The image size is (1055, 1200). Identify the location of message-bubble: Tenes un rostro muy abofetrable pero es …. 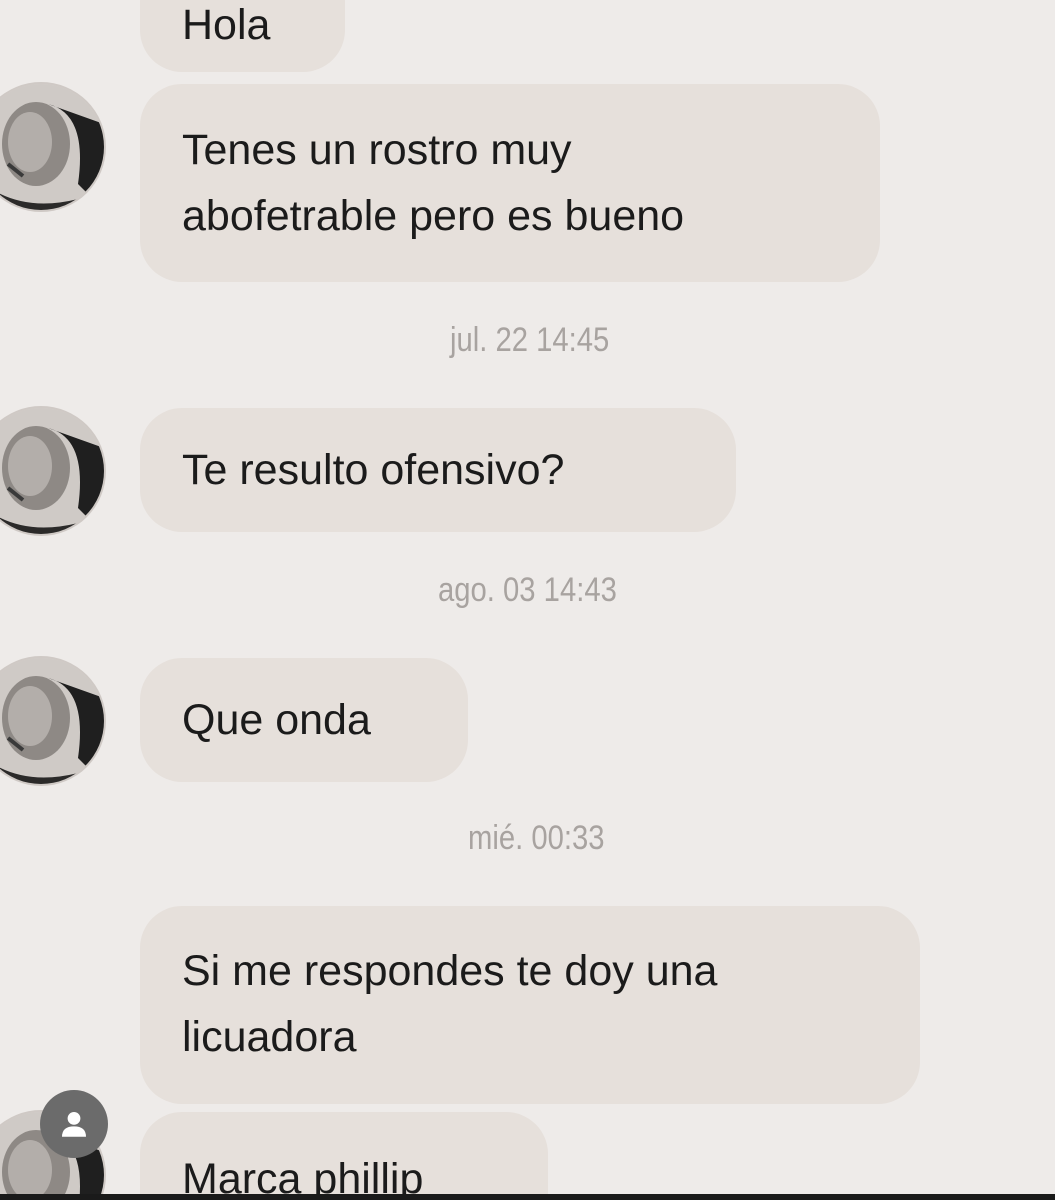
(510, 183).